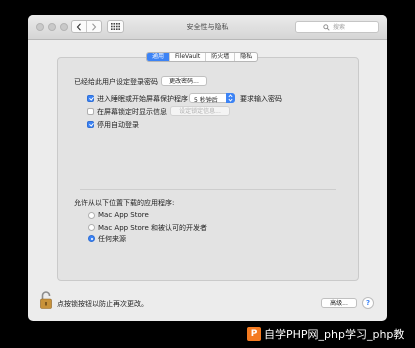 The width and height of the screenshot is (415, 348). I want to click on require-password-suffix: 要求输入密码, so click(261, 99).